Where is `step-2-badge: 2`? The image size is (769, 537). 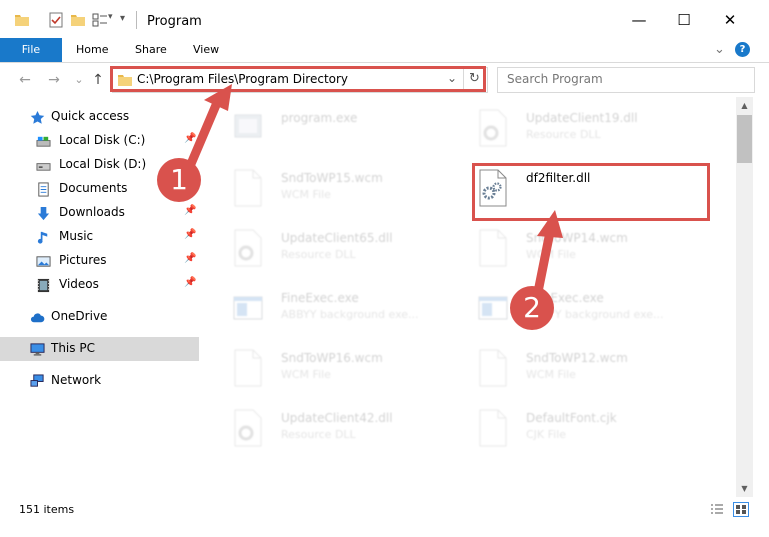
step-2-badge: 2 is located at coordinates (532, 308).